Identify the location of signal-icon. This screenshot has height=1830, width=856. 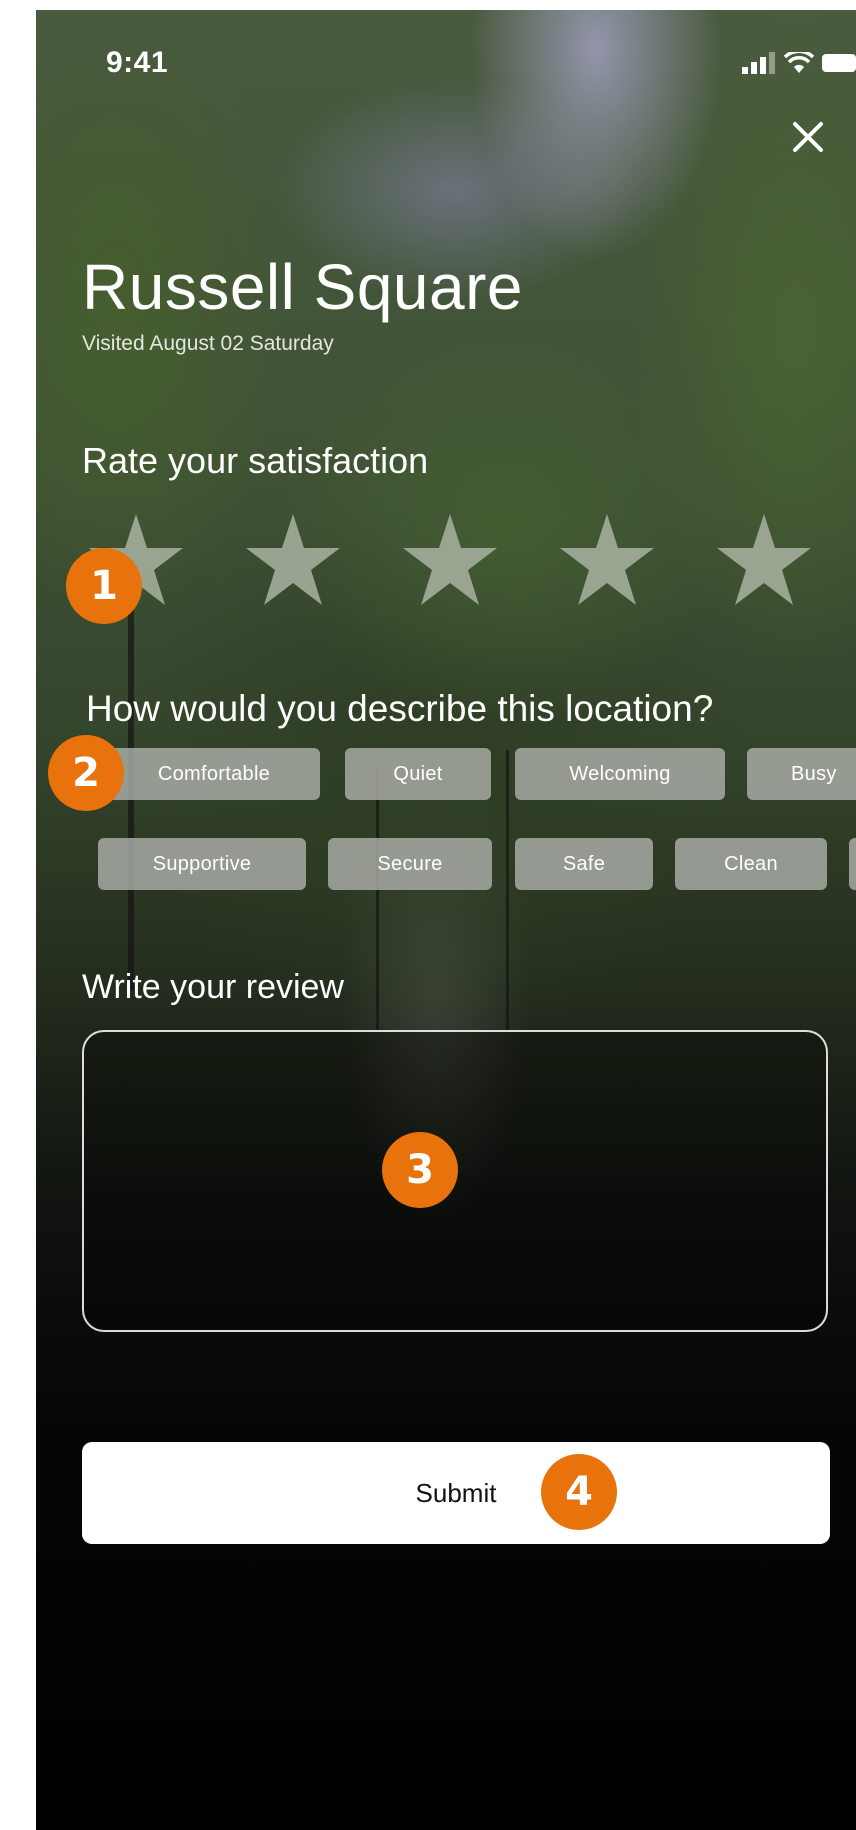
(759, 65).